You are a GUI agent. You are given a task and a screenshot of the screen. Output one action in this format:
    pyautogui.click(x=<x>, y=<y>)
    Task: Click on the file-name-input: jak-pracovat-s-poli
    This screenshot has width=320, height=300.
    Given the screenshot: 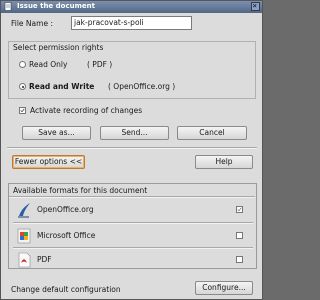 What is the action you would take?
    pyautogui.click(x=131, y=23)
    